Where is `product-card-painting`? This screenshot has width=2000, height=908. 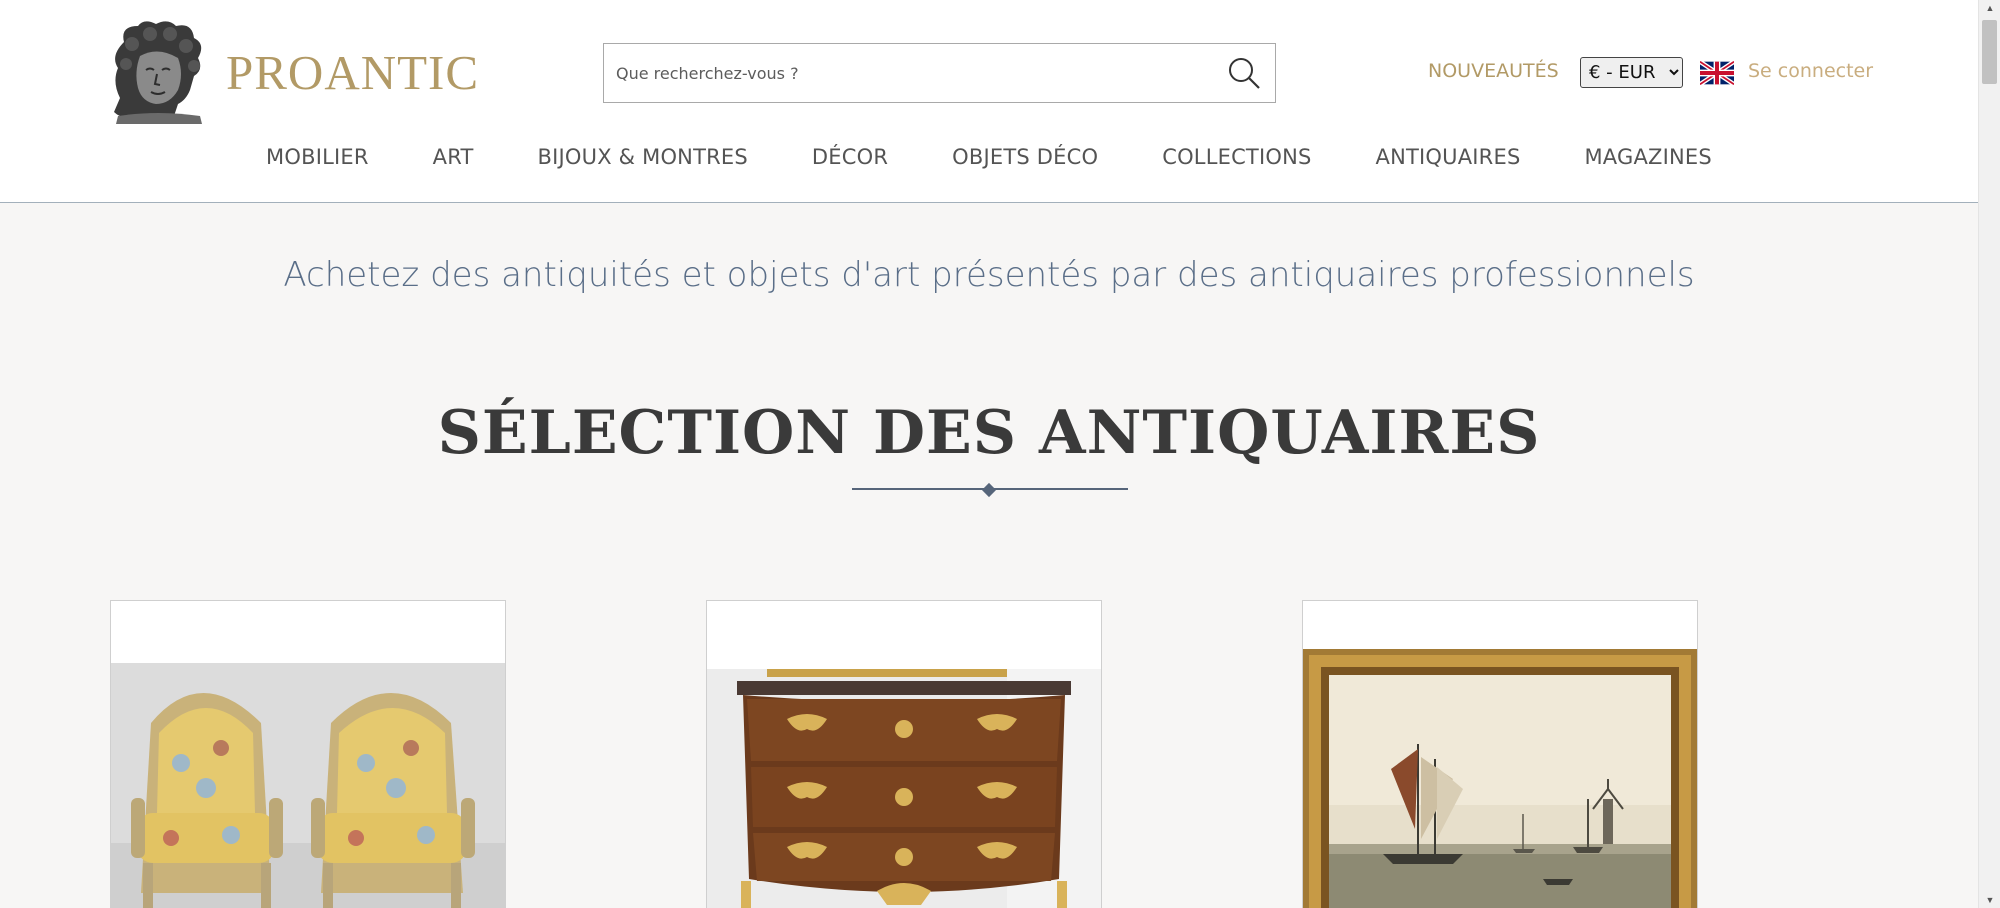
product-card-painting is located at coordinates (1500, 754).